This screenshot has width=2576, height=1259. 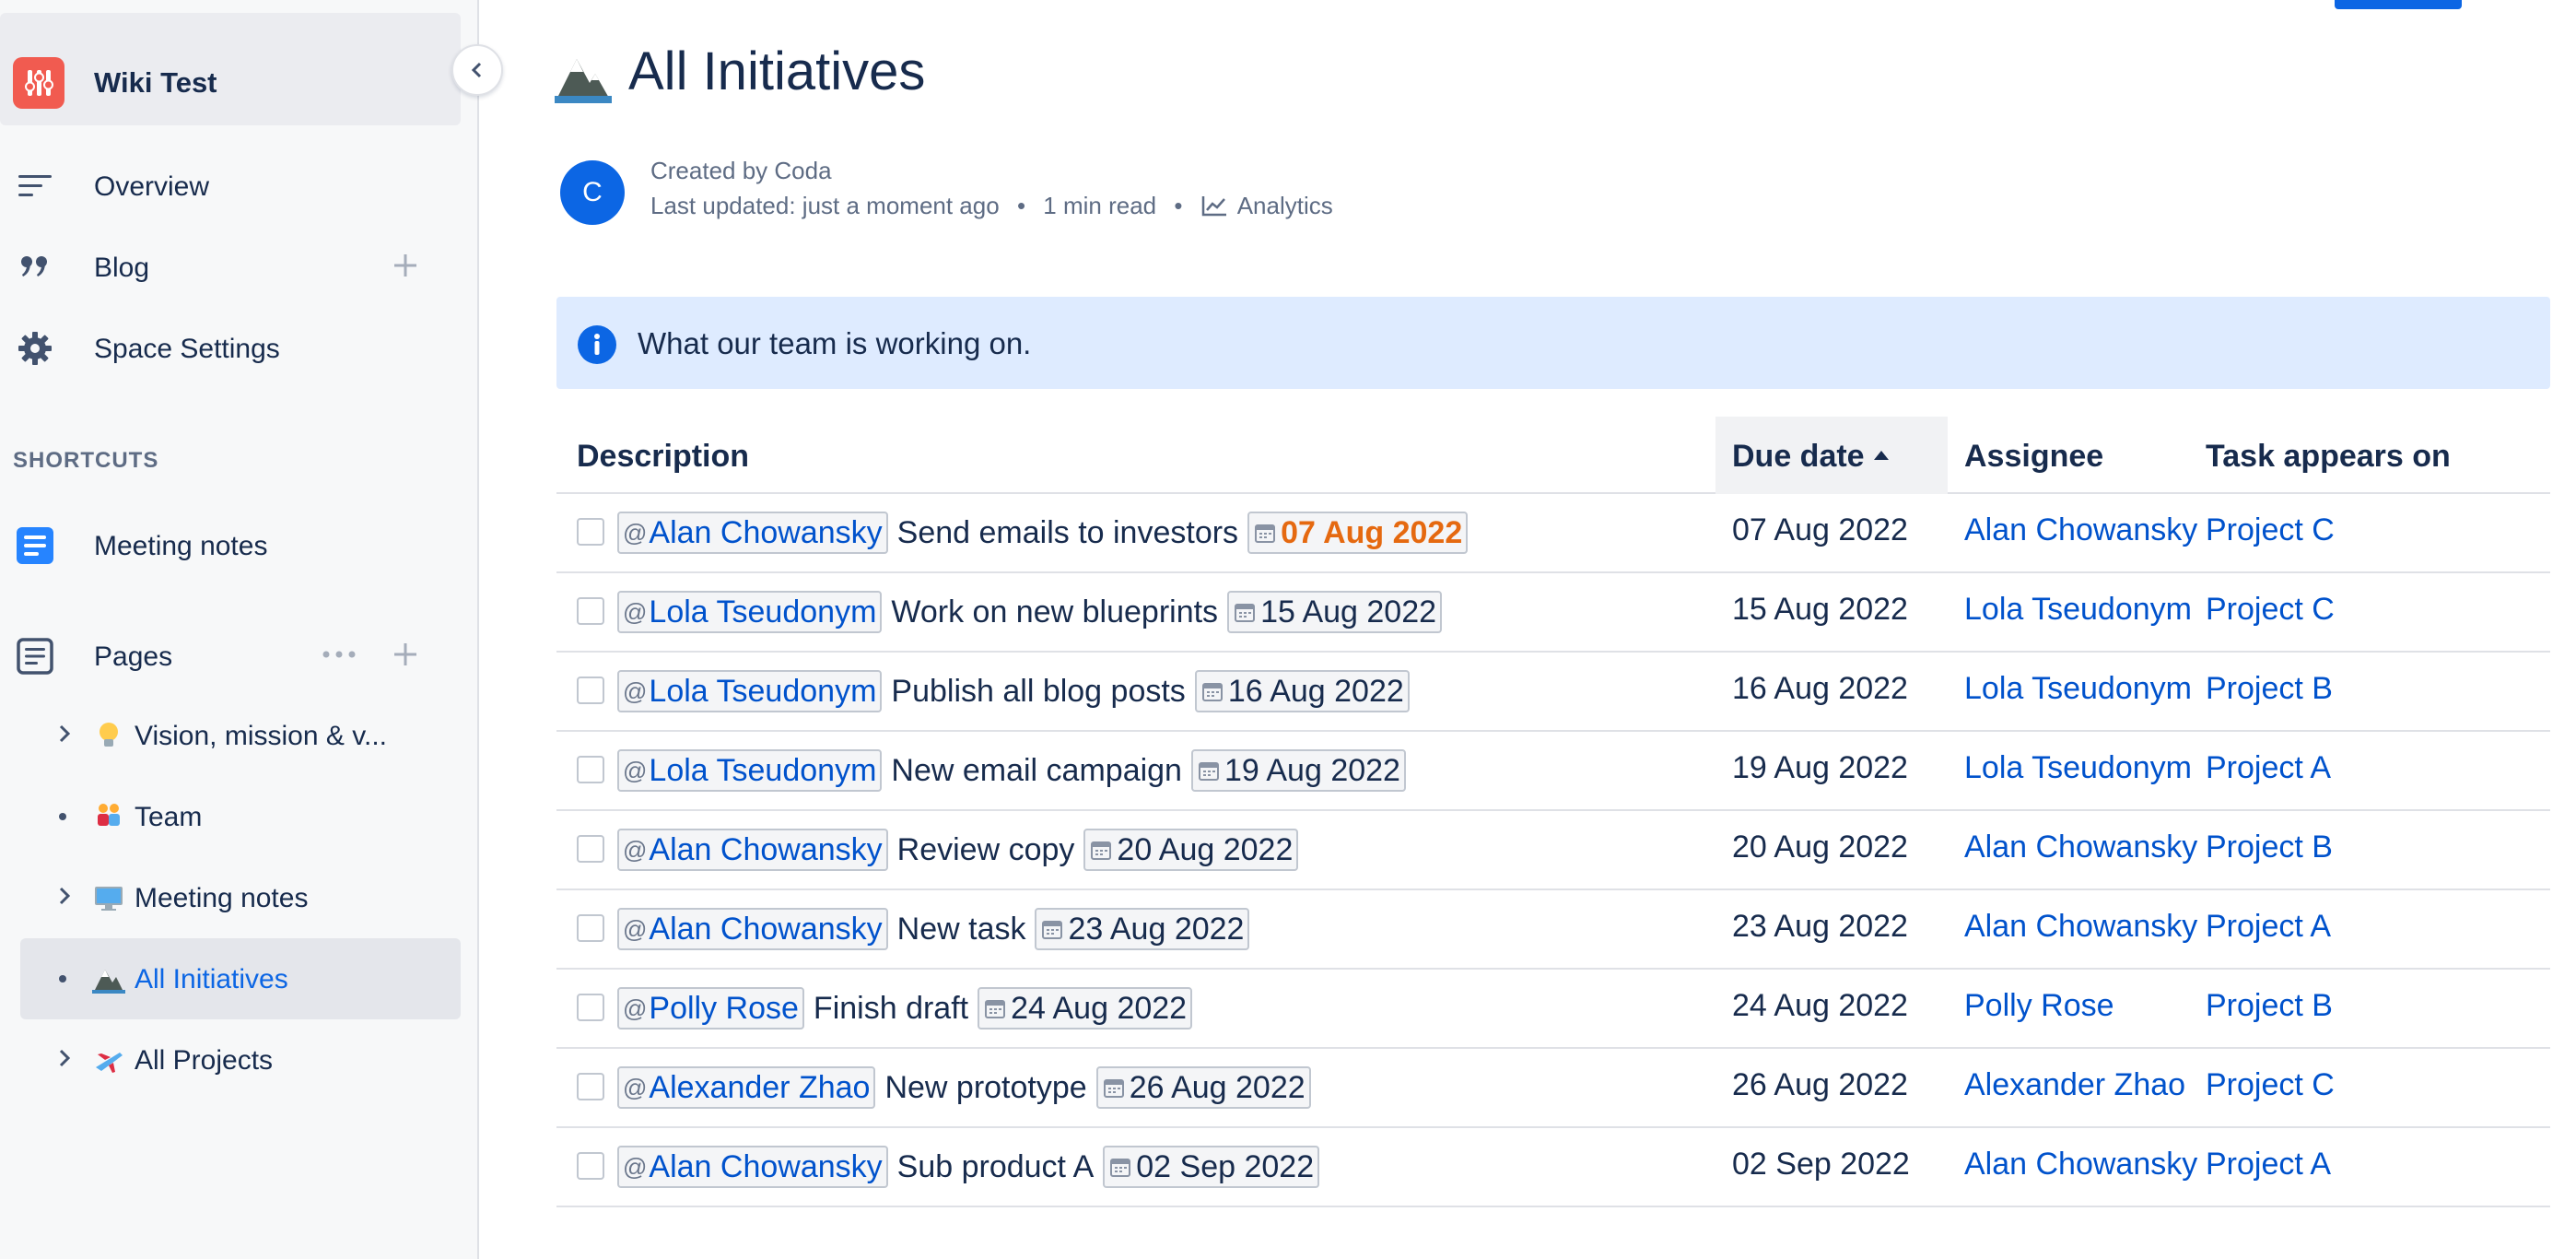 I want to click on header-description: Description, so click(x=663, y=457).